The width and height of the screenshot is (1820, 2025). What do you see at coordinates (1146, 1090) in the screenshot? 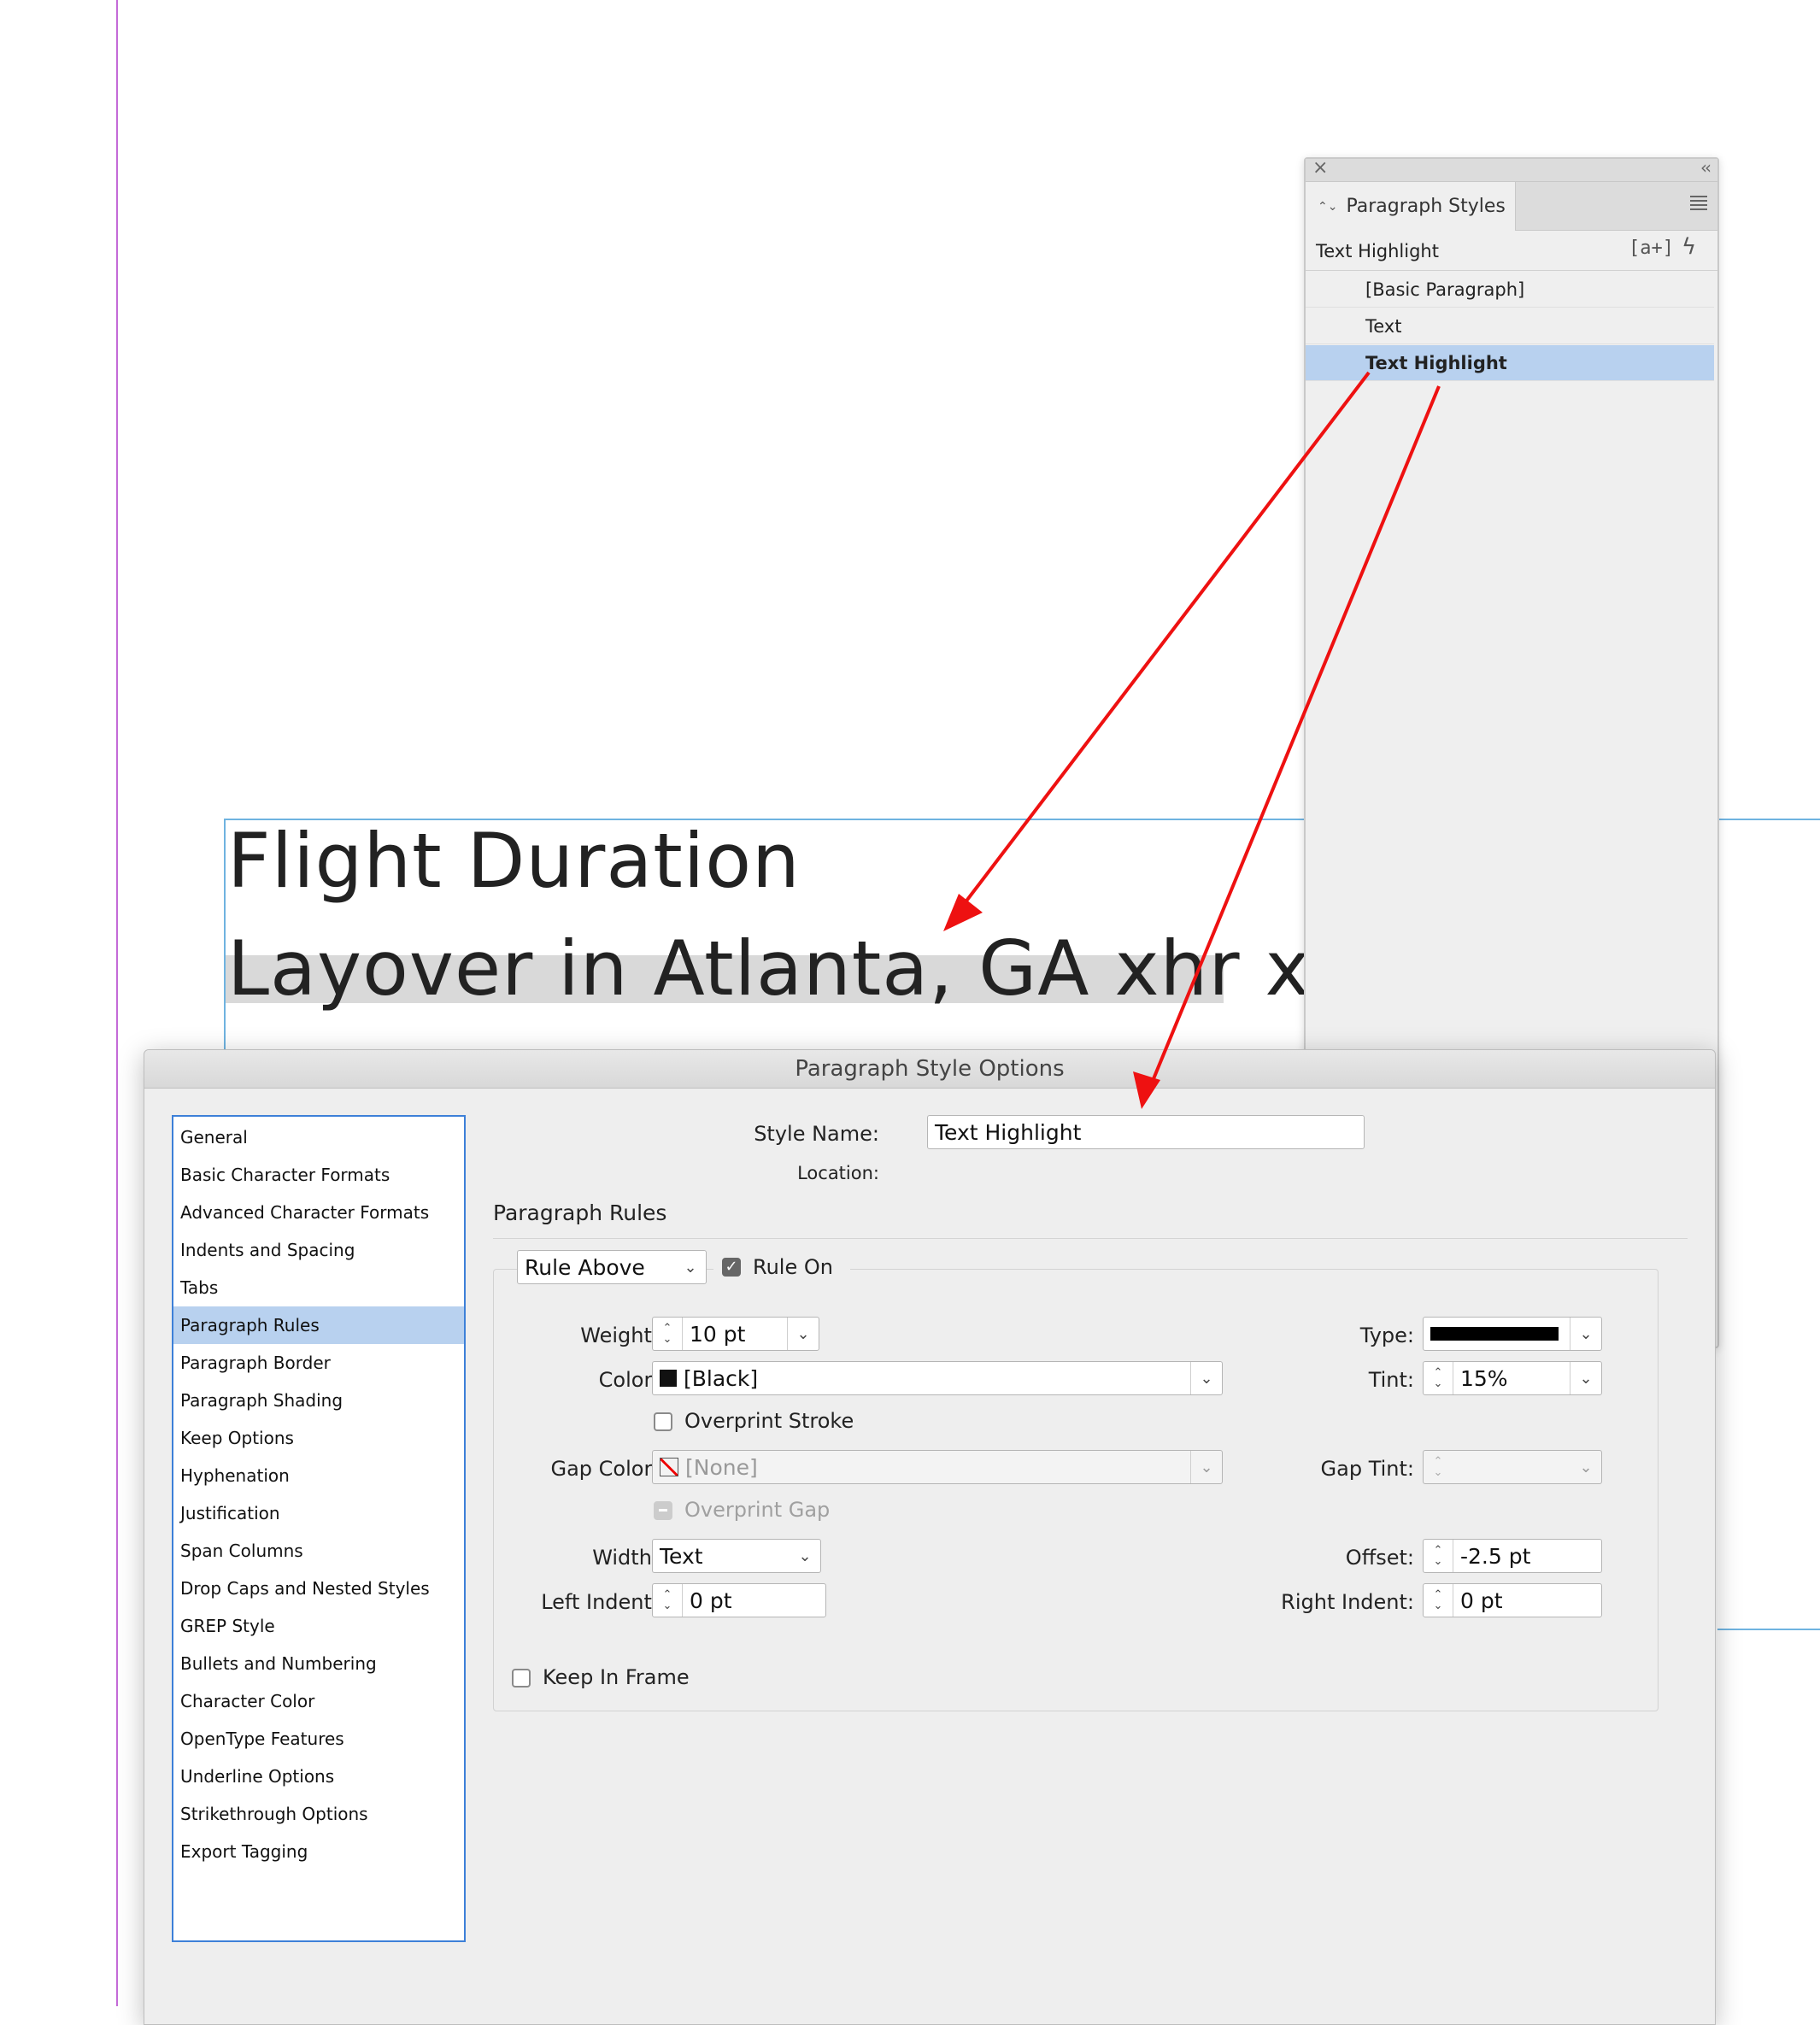
I see `annotation-arrowhead-style-name` at bounding box center [1146, 1090].